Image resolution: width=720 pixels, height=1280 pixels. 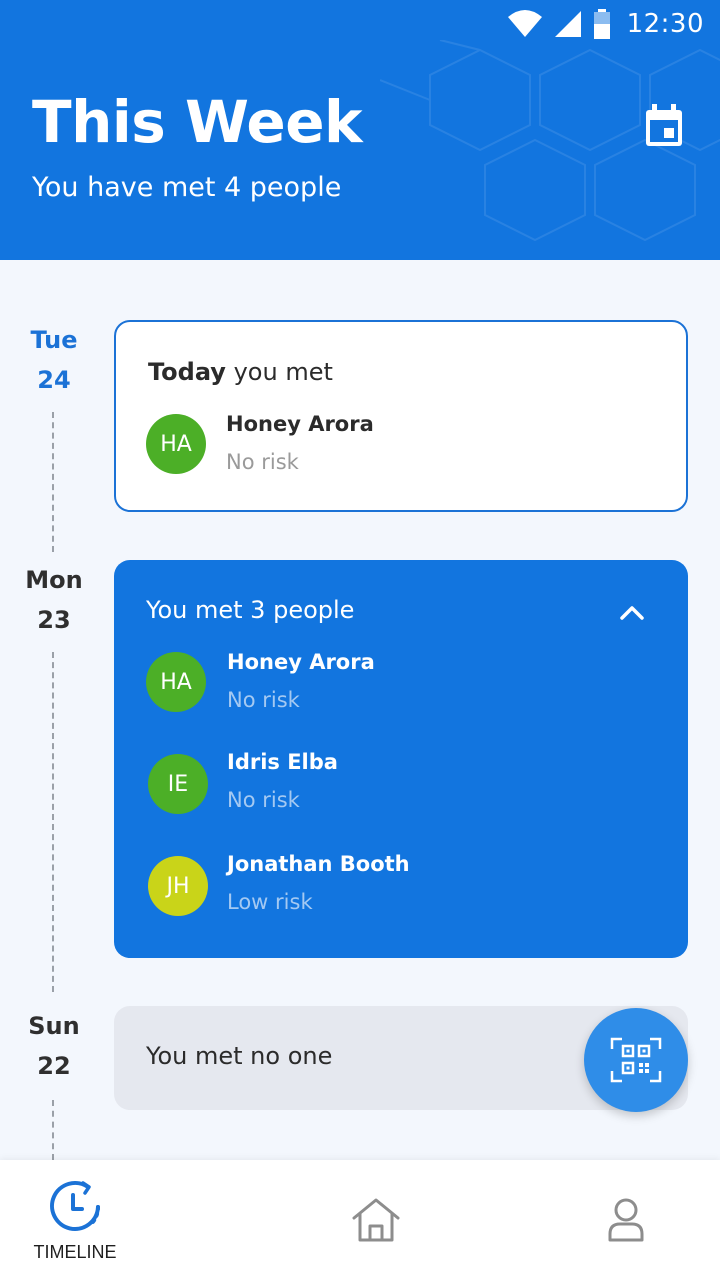 What do you see at coordinates (283, 372) in the screenshot?
I see `heading-rest: you met` at bounding box center [283, 372].